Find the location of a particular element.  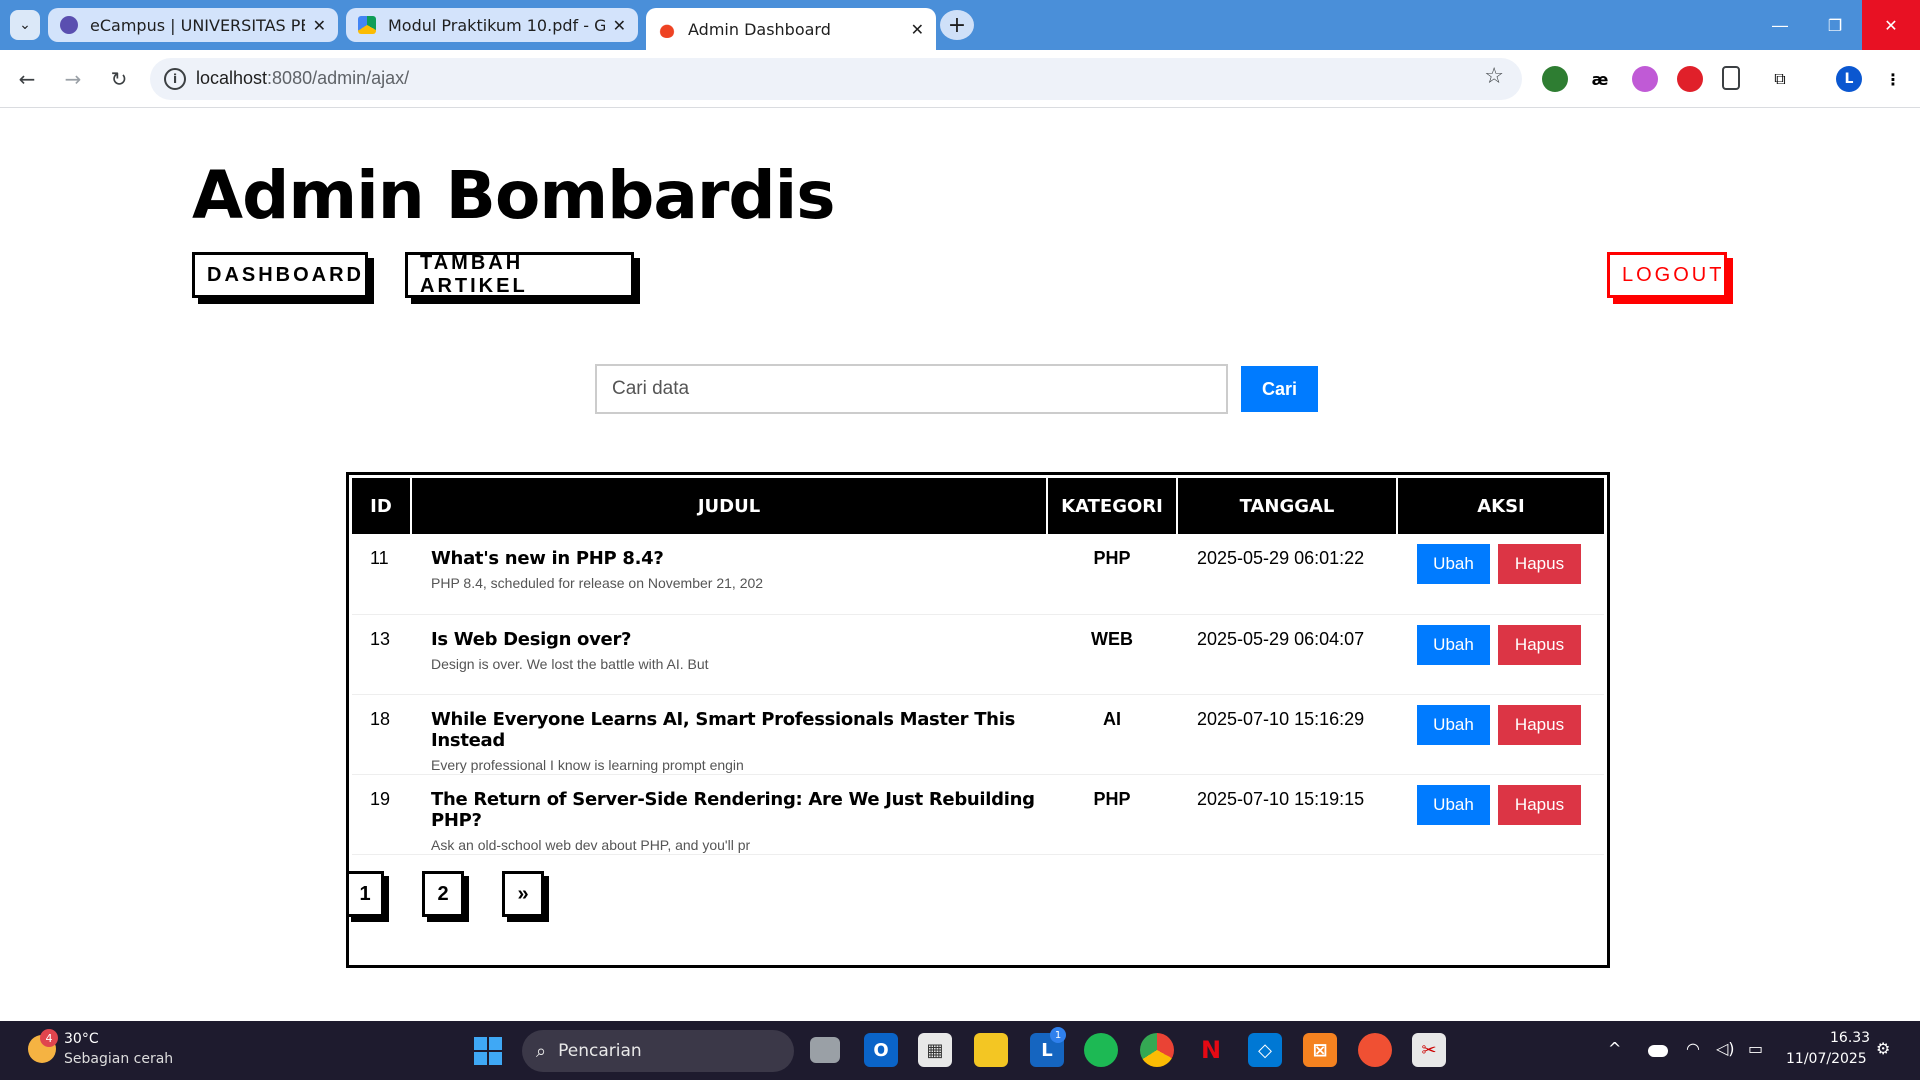

nav-tambah-artikel-button: TAMBAH ARTIKEL is located at coordinates (519, 275).